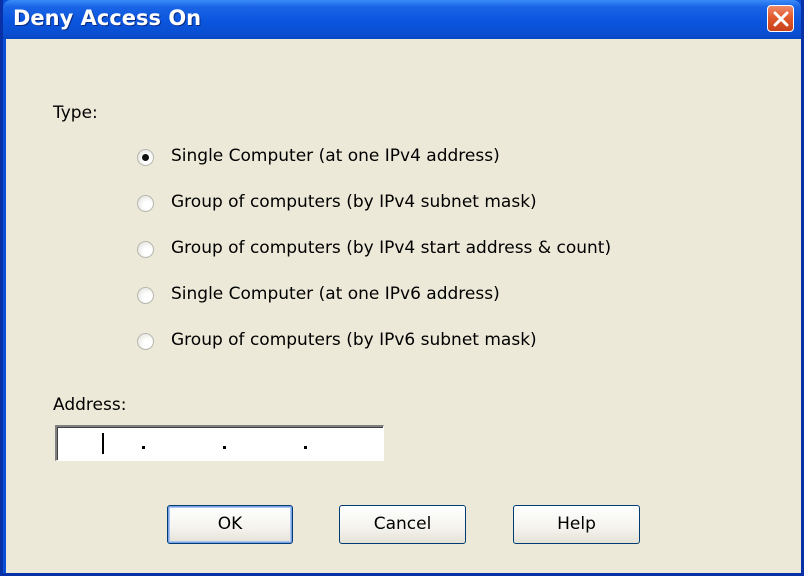  Describe the element at coordinates (103, 443) in the screenshot. I see `text-cursor` at that location.